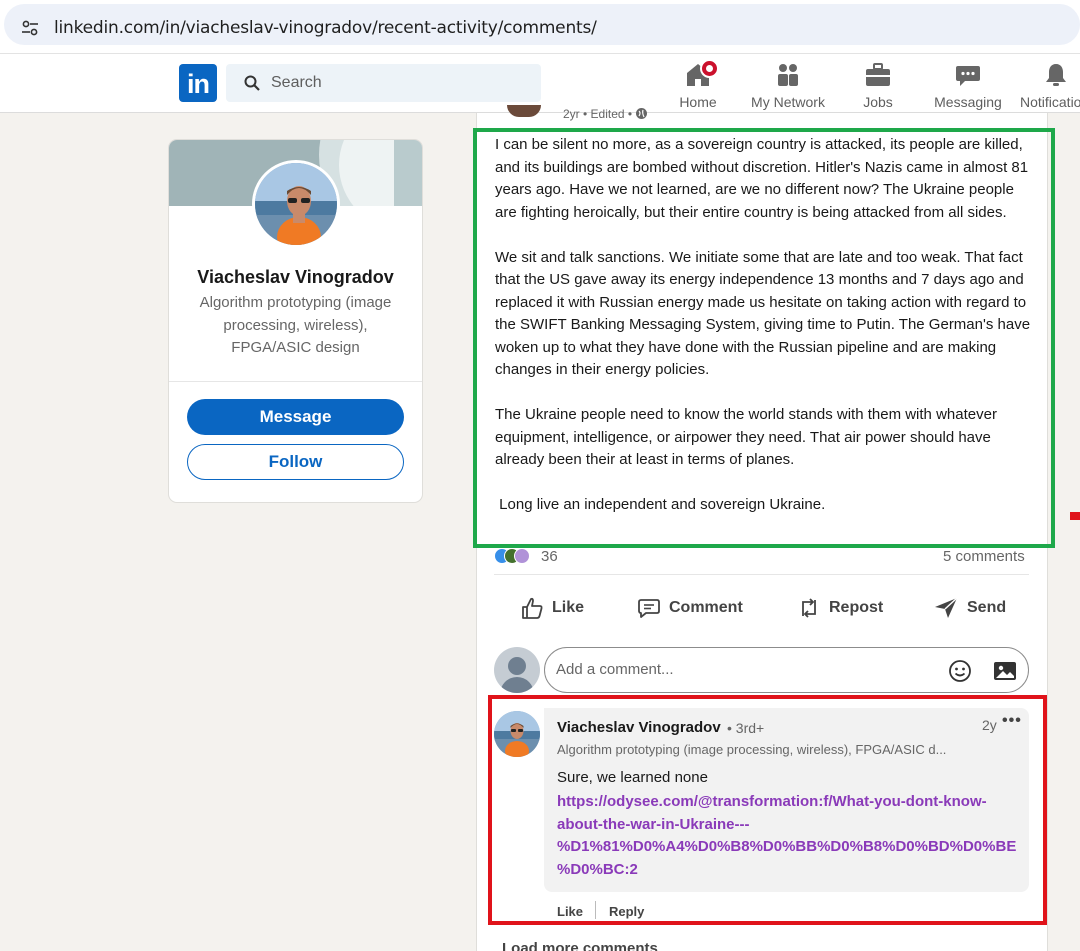  What do you see at coordinates (987, 607) in the screenshot?
I see `send-label: Send` at bounding box center [987, 607].